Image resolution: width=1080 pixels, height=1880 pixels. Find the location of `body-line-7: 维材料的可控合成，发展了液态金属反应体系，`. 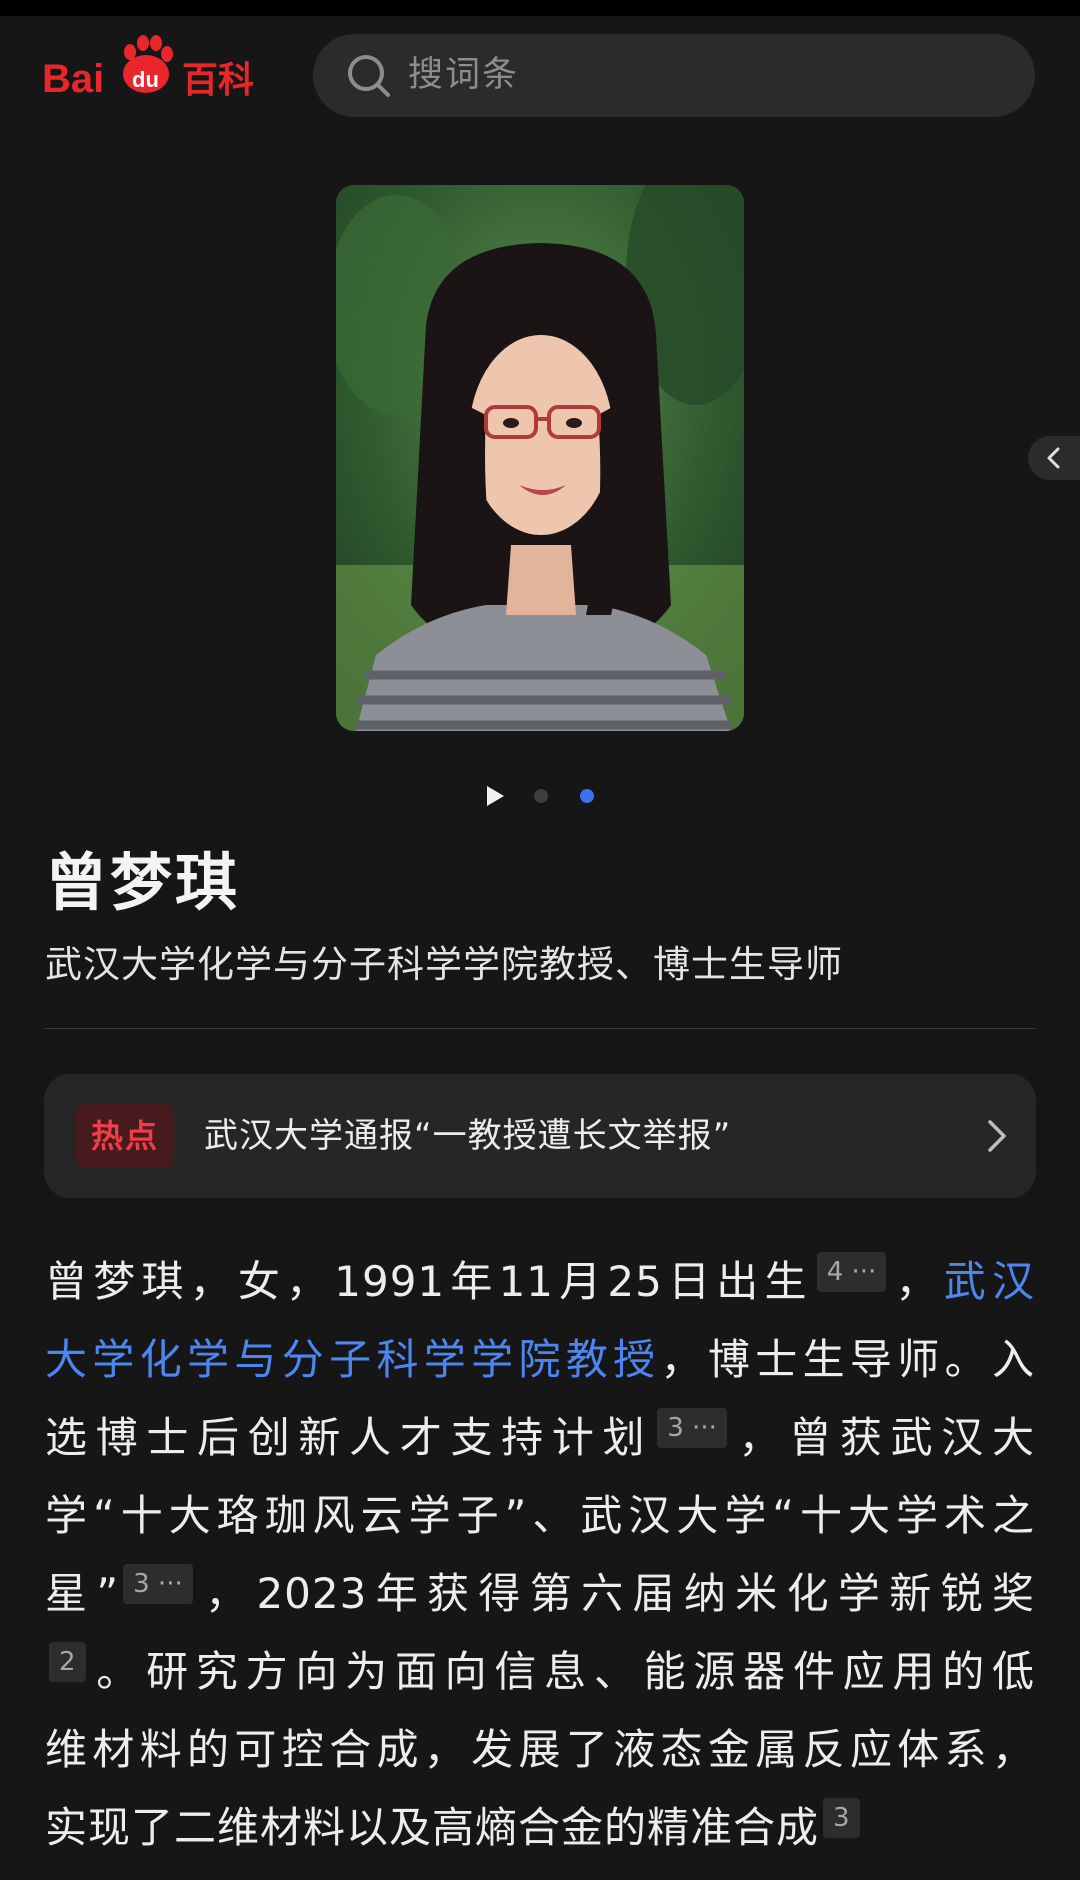

body-line-7: 维材料的可控合成，发展了液态金属反应体系， is located at coordinates (540, 1749).